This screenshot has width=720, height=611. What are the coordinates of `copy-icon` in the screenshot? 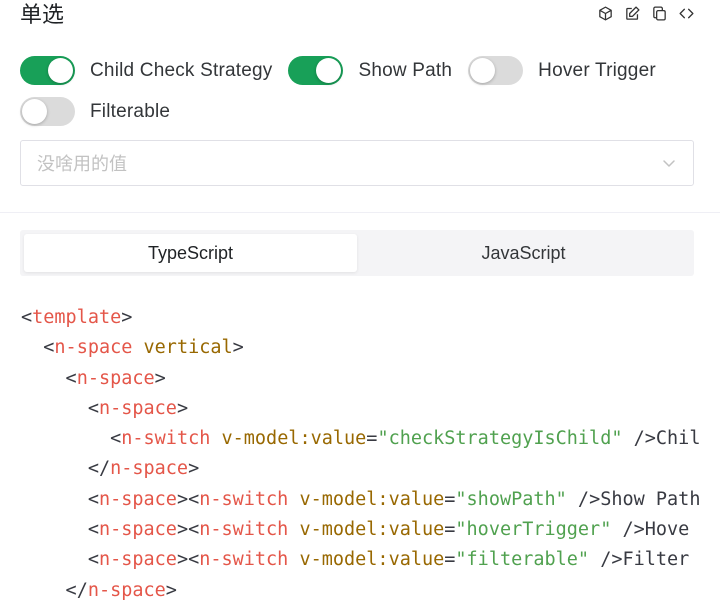 It's located at (659, 13).